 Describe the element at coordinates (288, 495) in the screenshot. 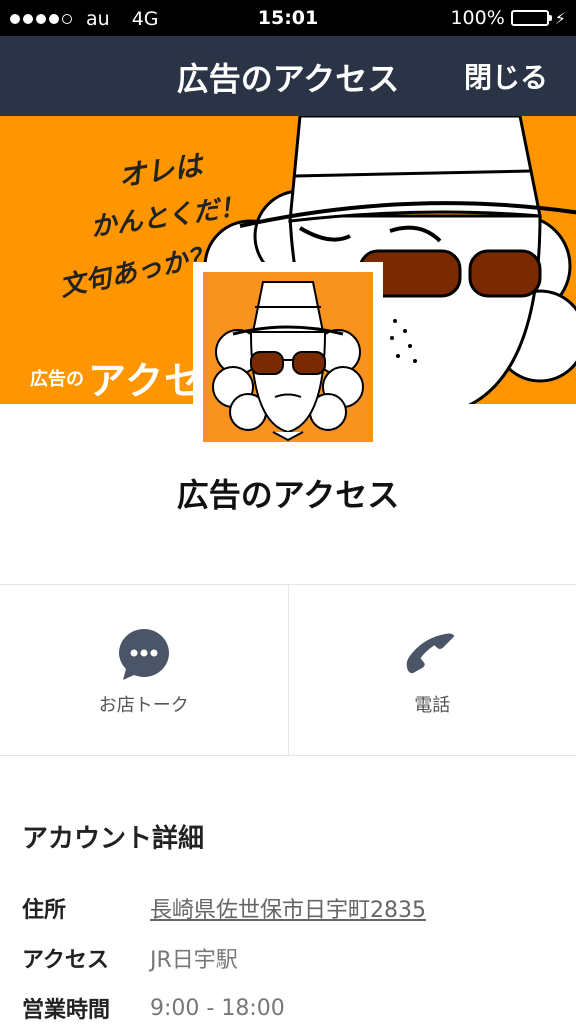

I see `profile-name: 広告のアクセス` at that location.